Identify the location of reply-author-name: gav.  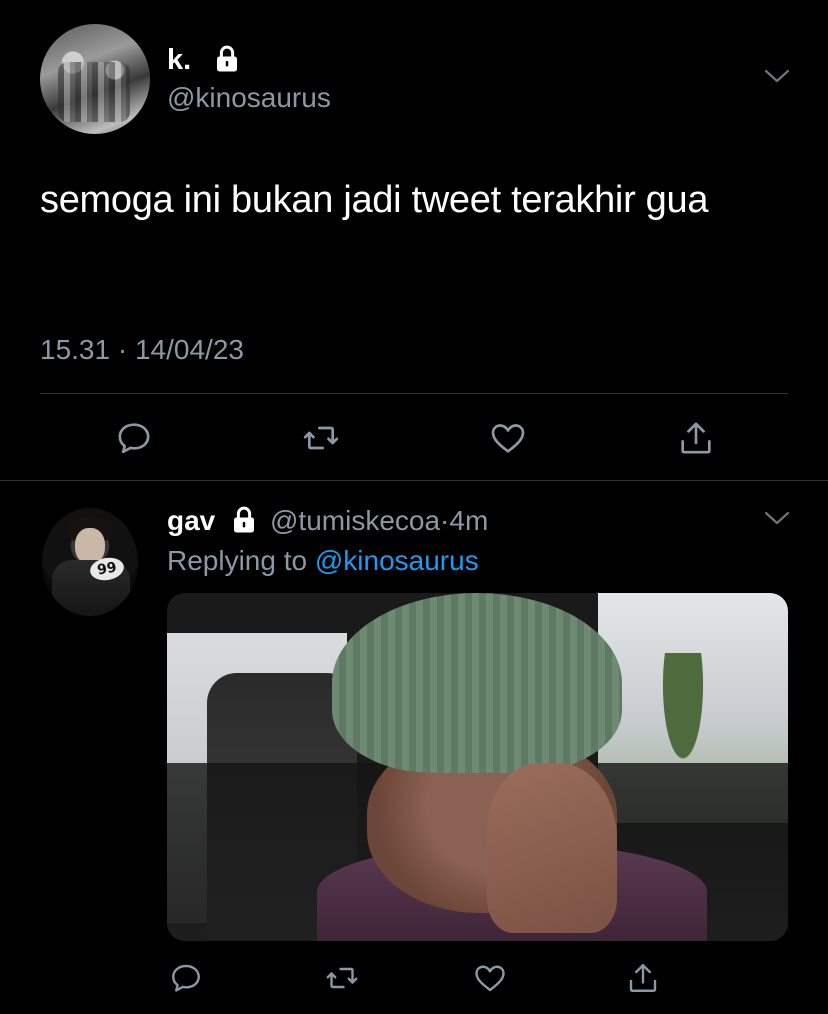
(191, 521).